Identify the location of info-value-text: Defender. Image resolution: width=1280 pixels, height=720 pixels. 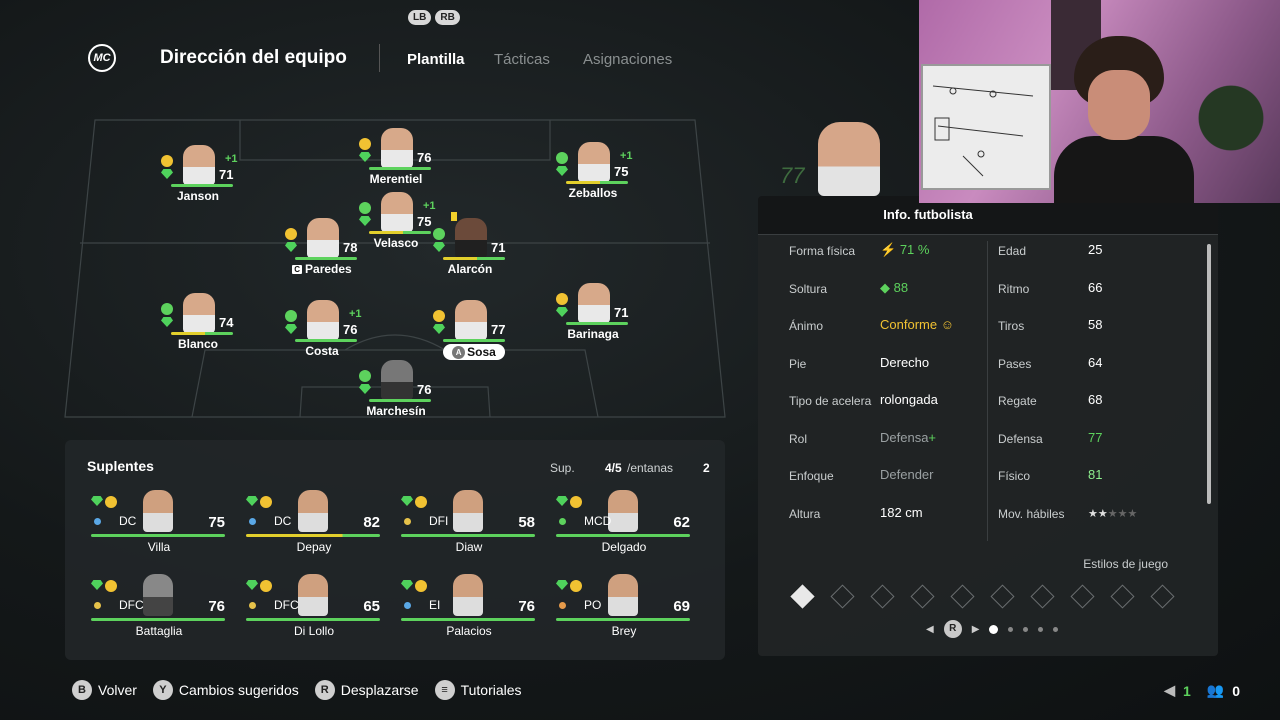
(907, 474).